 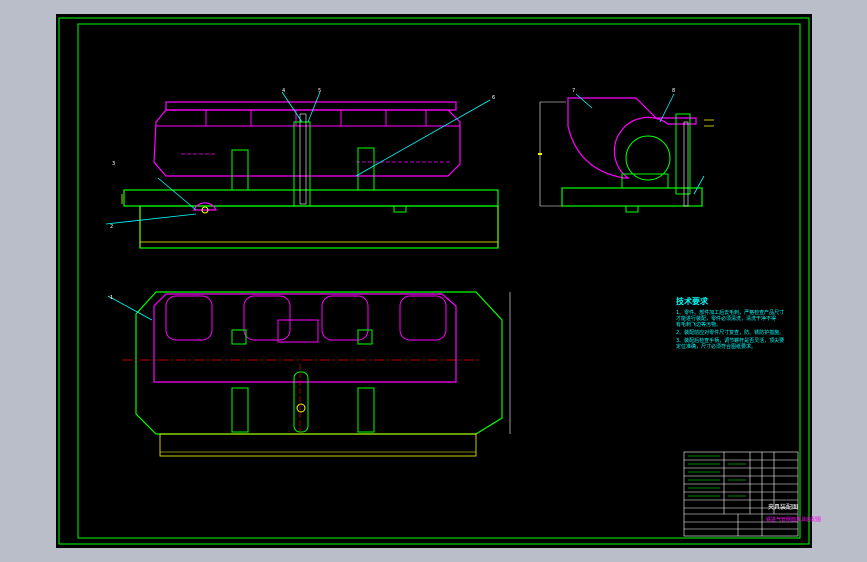 I want to click on tech-line: 2、装配前应对零件尺寸复查，防、锈防护措施。, so click(x=730, y=333).